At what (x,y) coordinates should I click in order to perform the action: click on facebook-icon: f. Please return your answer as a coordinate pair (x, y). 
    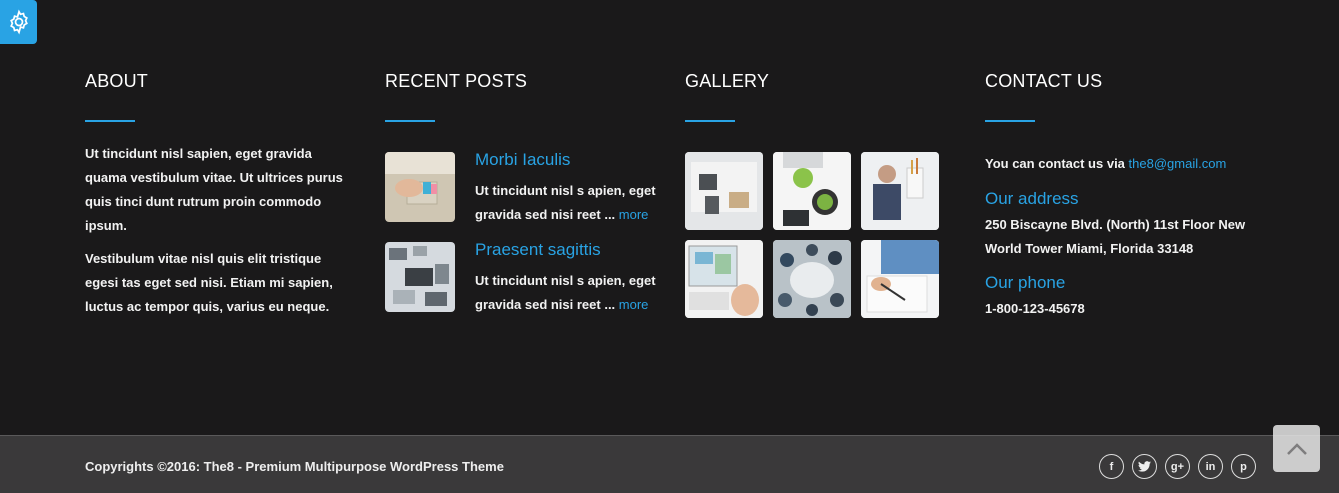
    Looking at the image, I should click on (1111, 466).